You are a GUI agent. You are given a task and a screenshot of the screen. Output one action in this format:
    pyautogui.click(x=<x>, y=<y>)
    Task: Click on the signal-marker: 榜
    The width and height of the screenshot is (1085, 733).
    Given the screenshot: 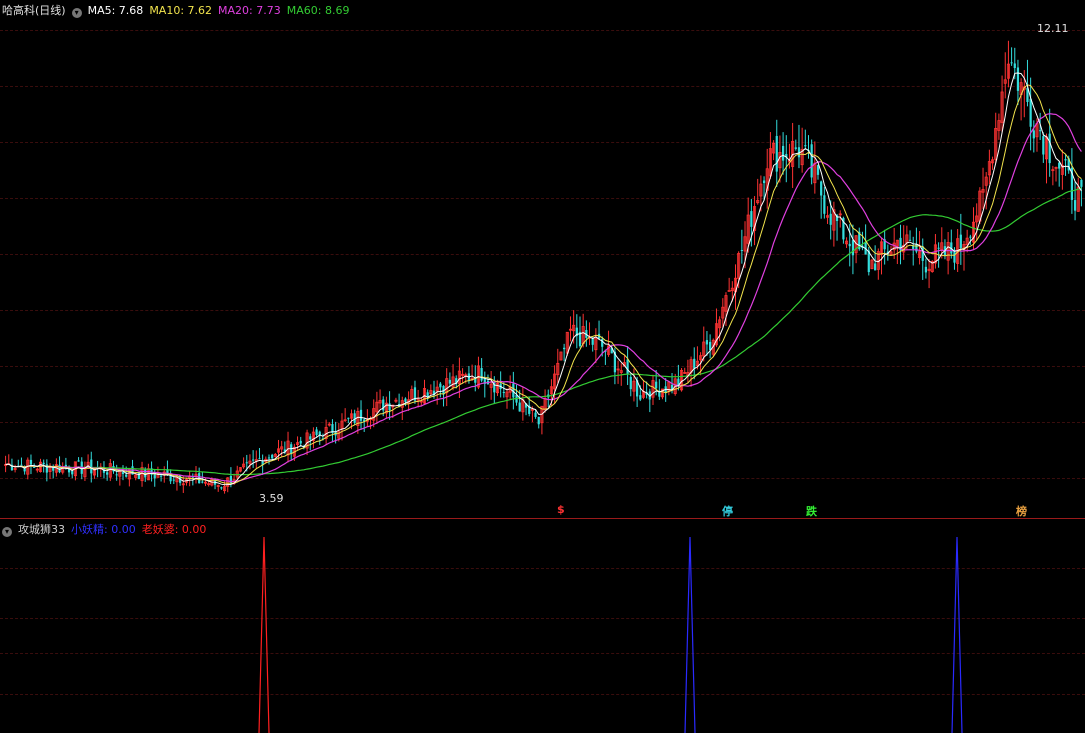 What is the action you would take?
    pyautogui.click(x=1021, y=511)
    